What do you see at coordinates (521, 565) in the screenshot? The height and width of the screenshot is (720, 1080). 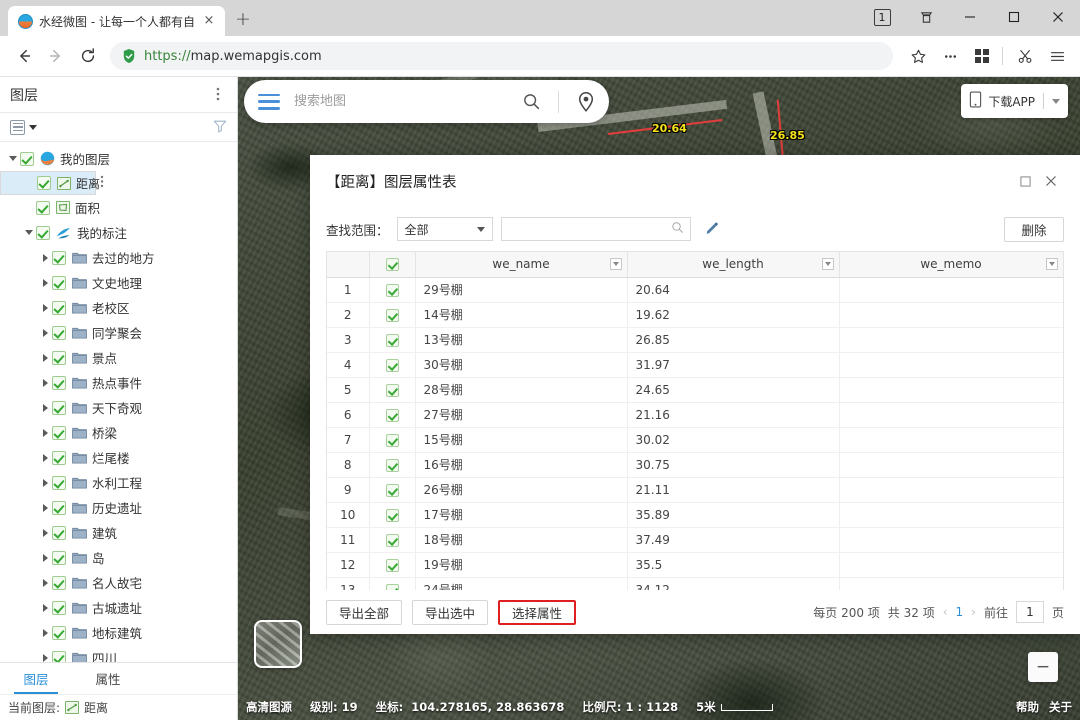 I see `cell-we-name: 19号棚` at bounding box center [521, 565].